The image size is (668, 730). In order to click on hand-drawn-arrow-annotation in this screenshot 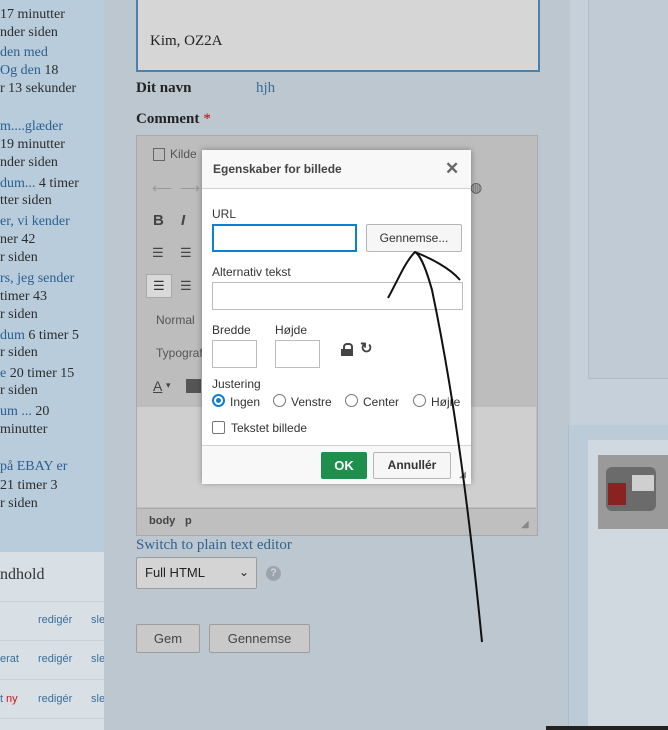, I will do `click(435, 446)`.